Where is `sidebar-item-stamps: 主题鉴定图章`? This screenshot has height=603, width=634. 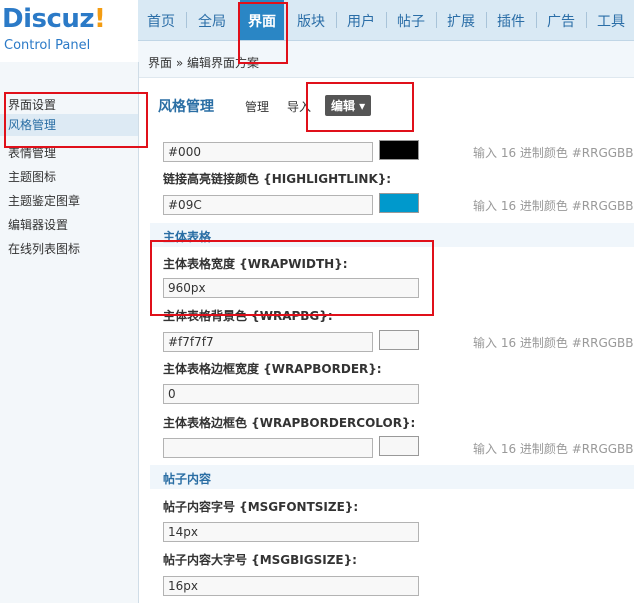
sidebar-item-stamps: 主题鉴定图章 is located at coordinates (44, 200).